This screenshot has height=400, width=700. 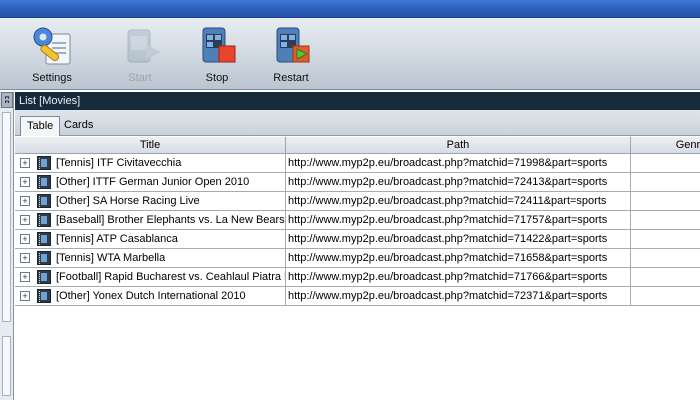 I want to click on settings-label: Settings, so click(x=52, y=78).